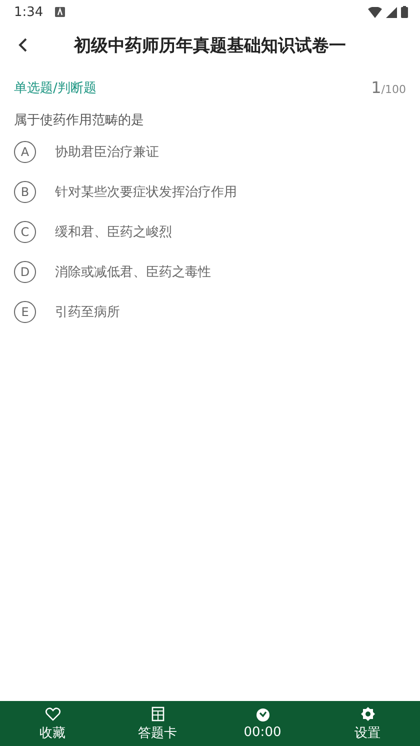 The height and width of the screenshot is (746, 420). I want to click on option-text: 缓和君、臣药之峻烈, so click(113, 232).